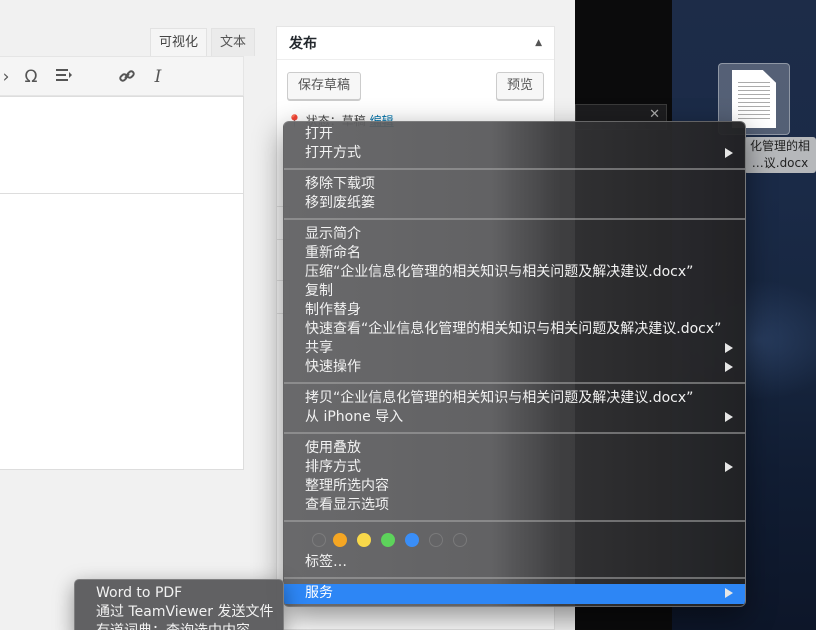 Image resolution: width=816 pixels, height=630 pixels. What do you see at coordinates (412, 540) in the screenshot?
I see `tag-blue-icon` at bounding box center [412, 540].